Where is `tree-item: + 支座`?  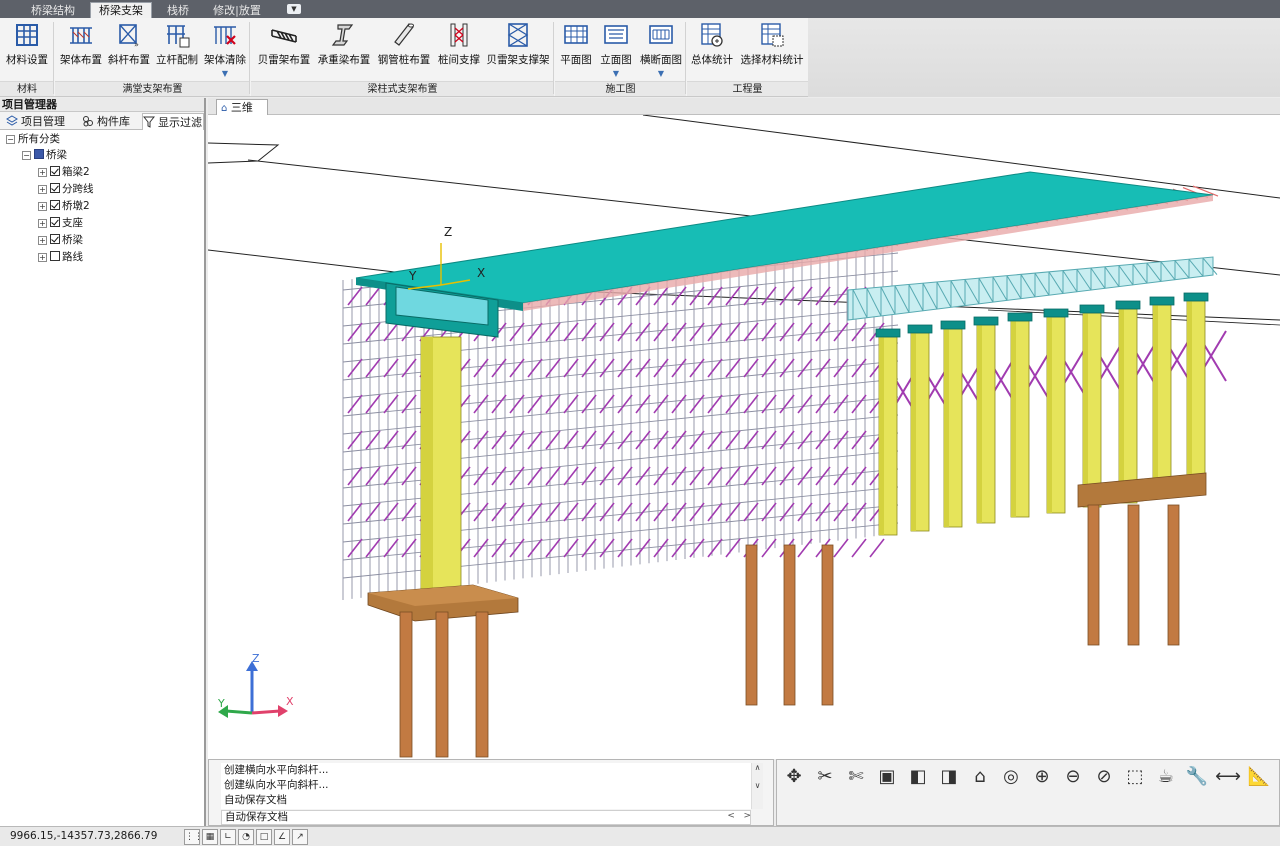 tree-item: + 支座 is located at coordinates (60, 223).